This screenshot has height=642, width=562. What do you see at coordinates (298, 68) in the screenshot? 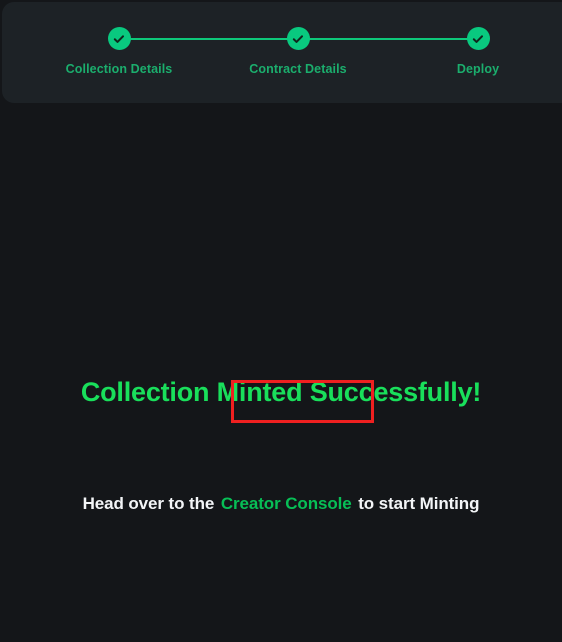
I see `stepper-step-label: Contract Details` at bounding box center [298, 68].